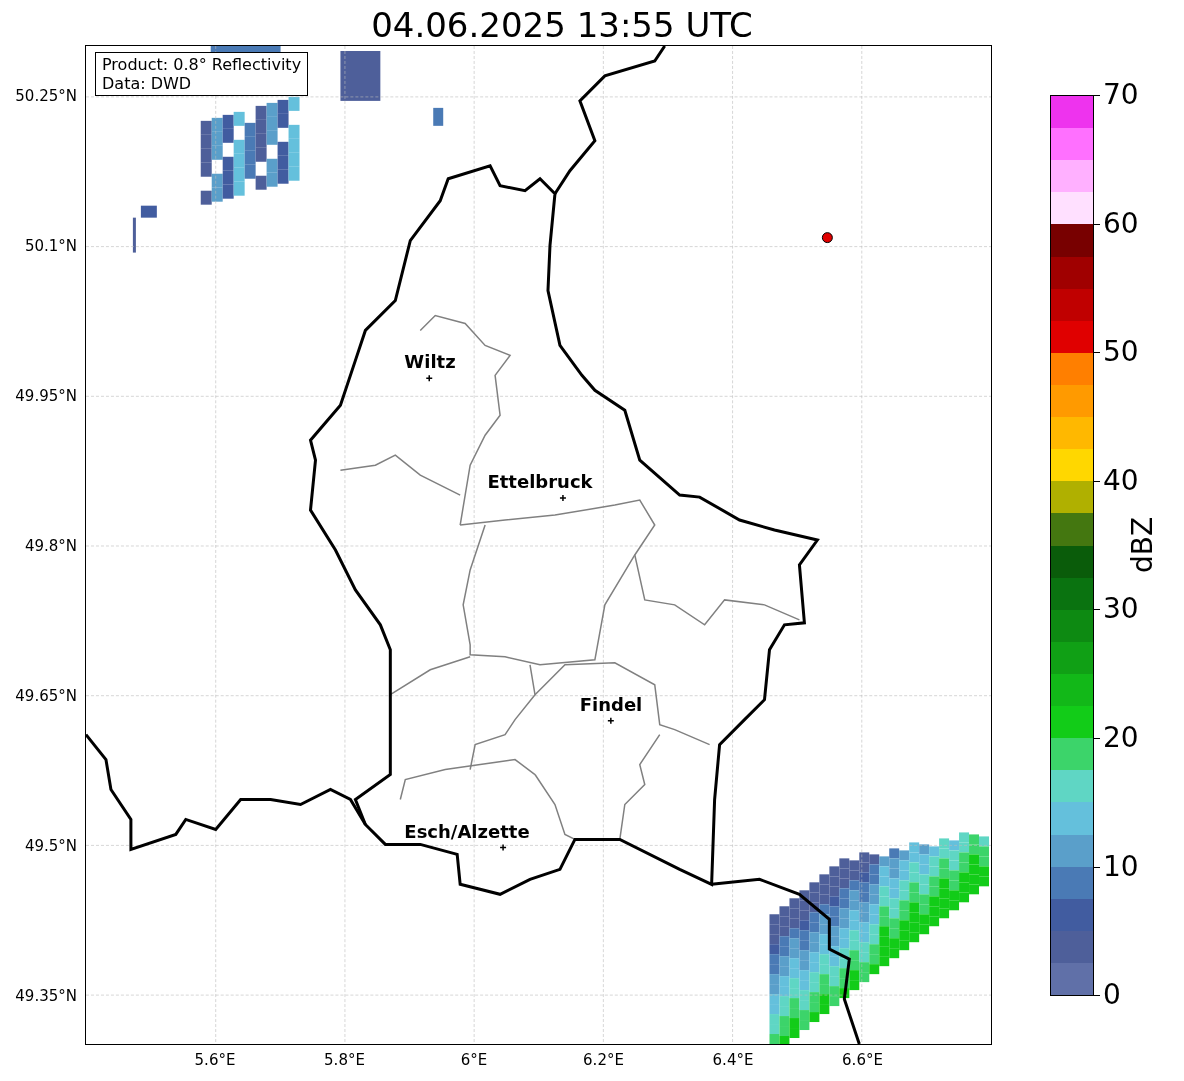 This screenshot has width=1184, height=1081. What do you see at coordinates (603, 1060) in the screenshot?
I see `longitude-label: 6.2°E` at bounding box center [603, 1060].